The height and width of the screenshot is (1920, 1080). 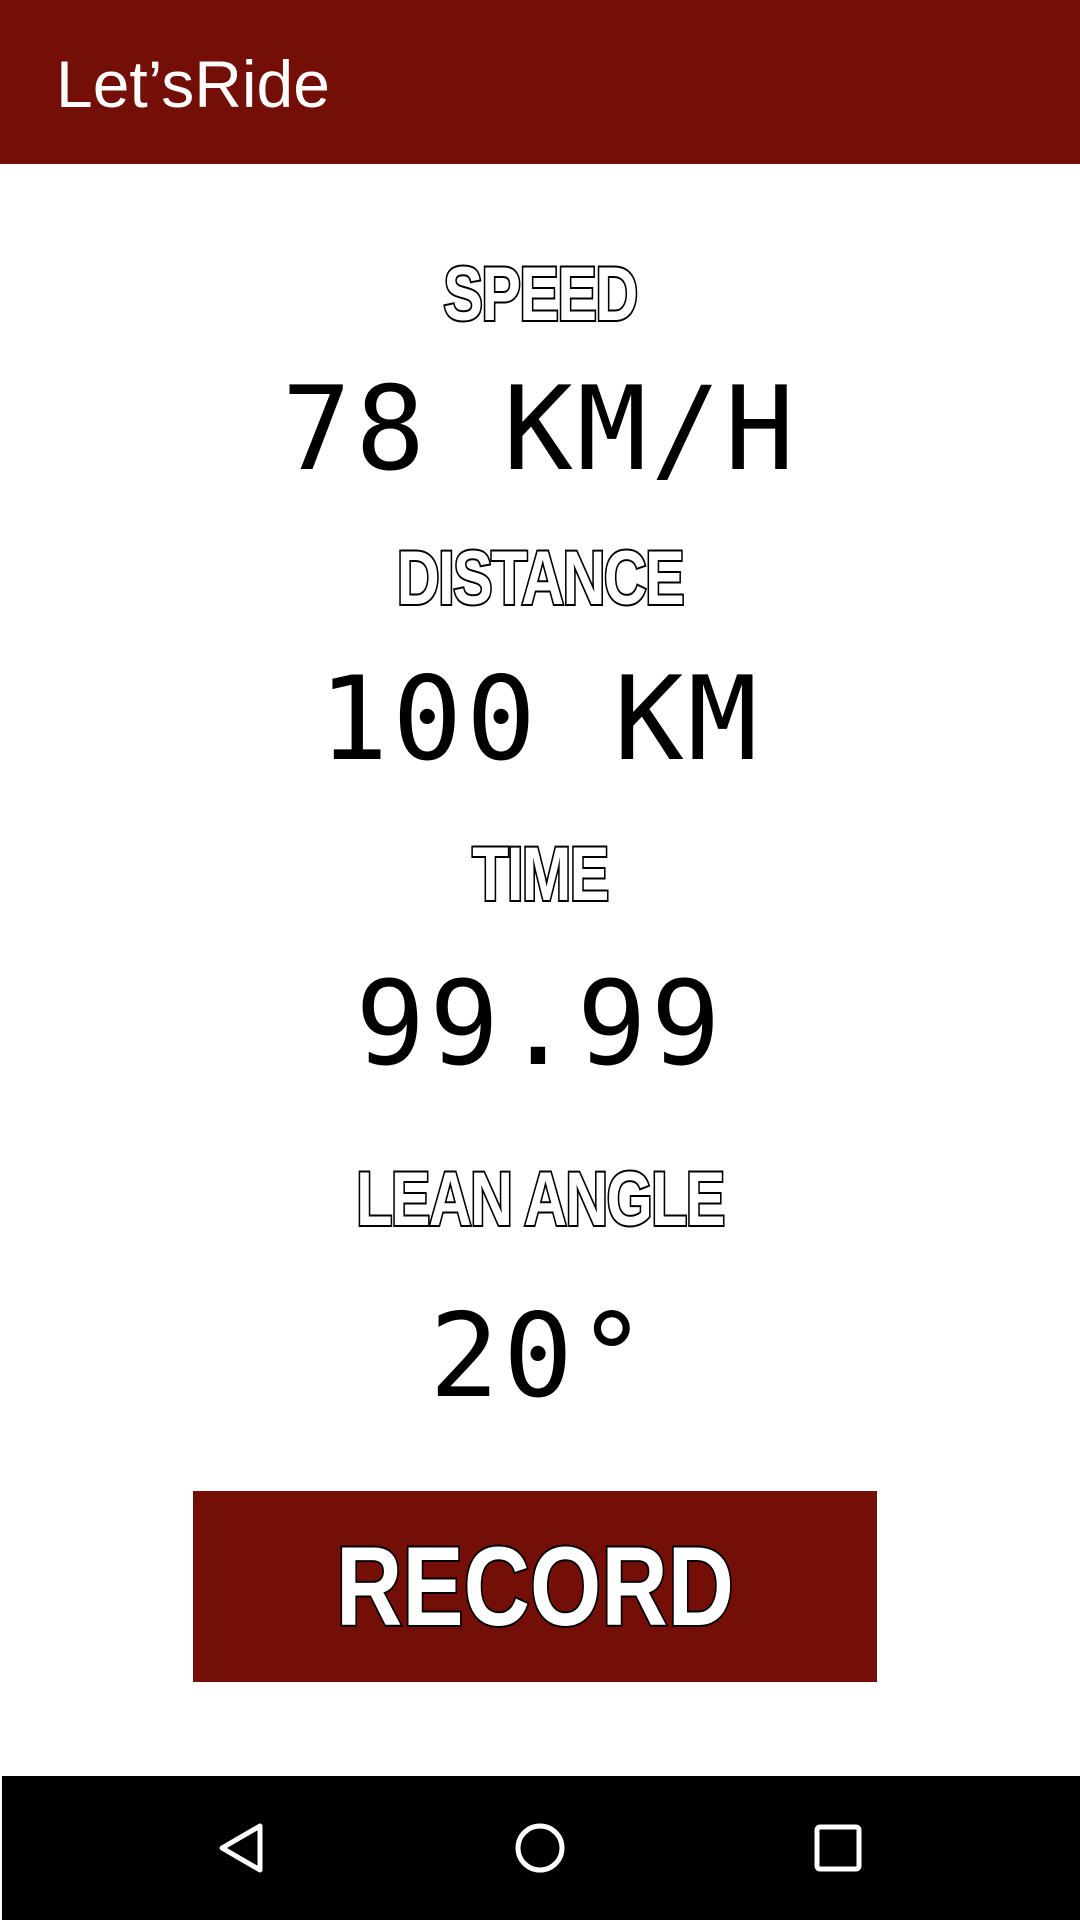 I want to click on record-button-label: RECORD, so click(x=534, y=1586).